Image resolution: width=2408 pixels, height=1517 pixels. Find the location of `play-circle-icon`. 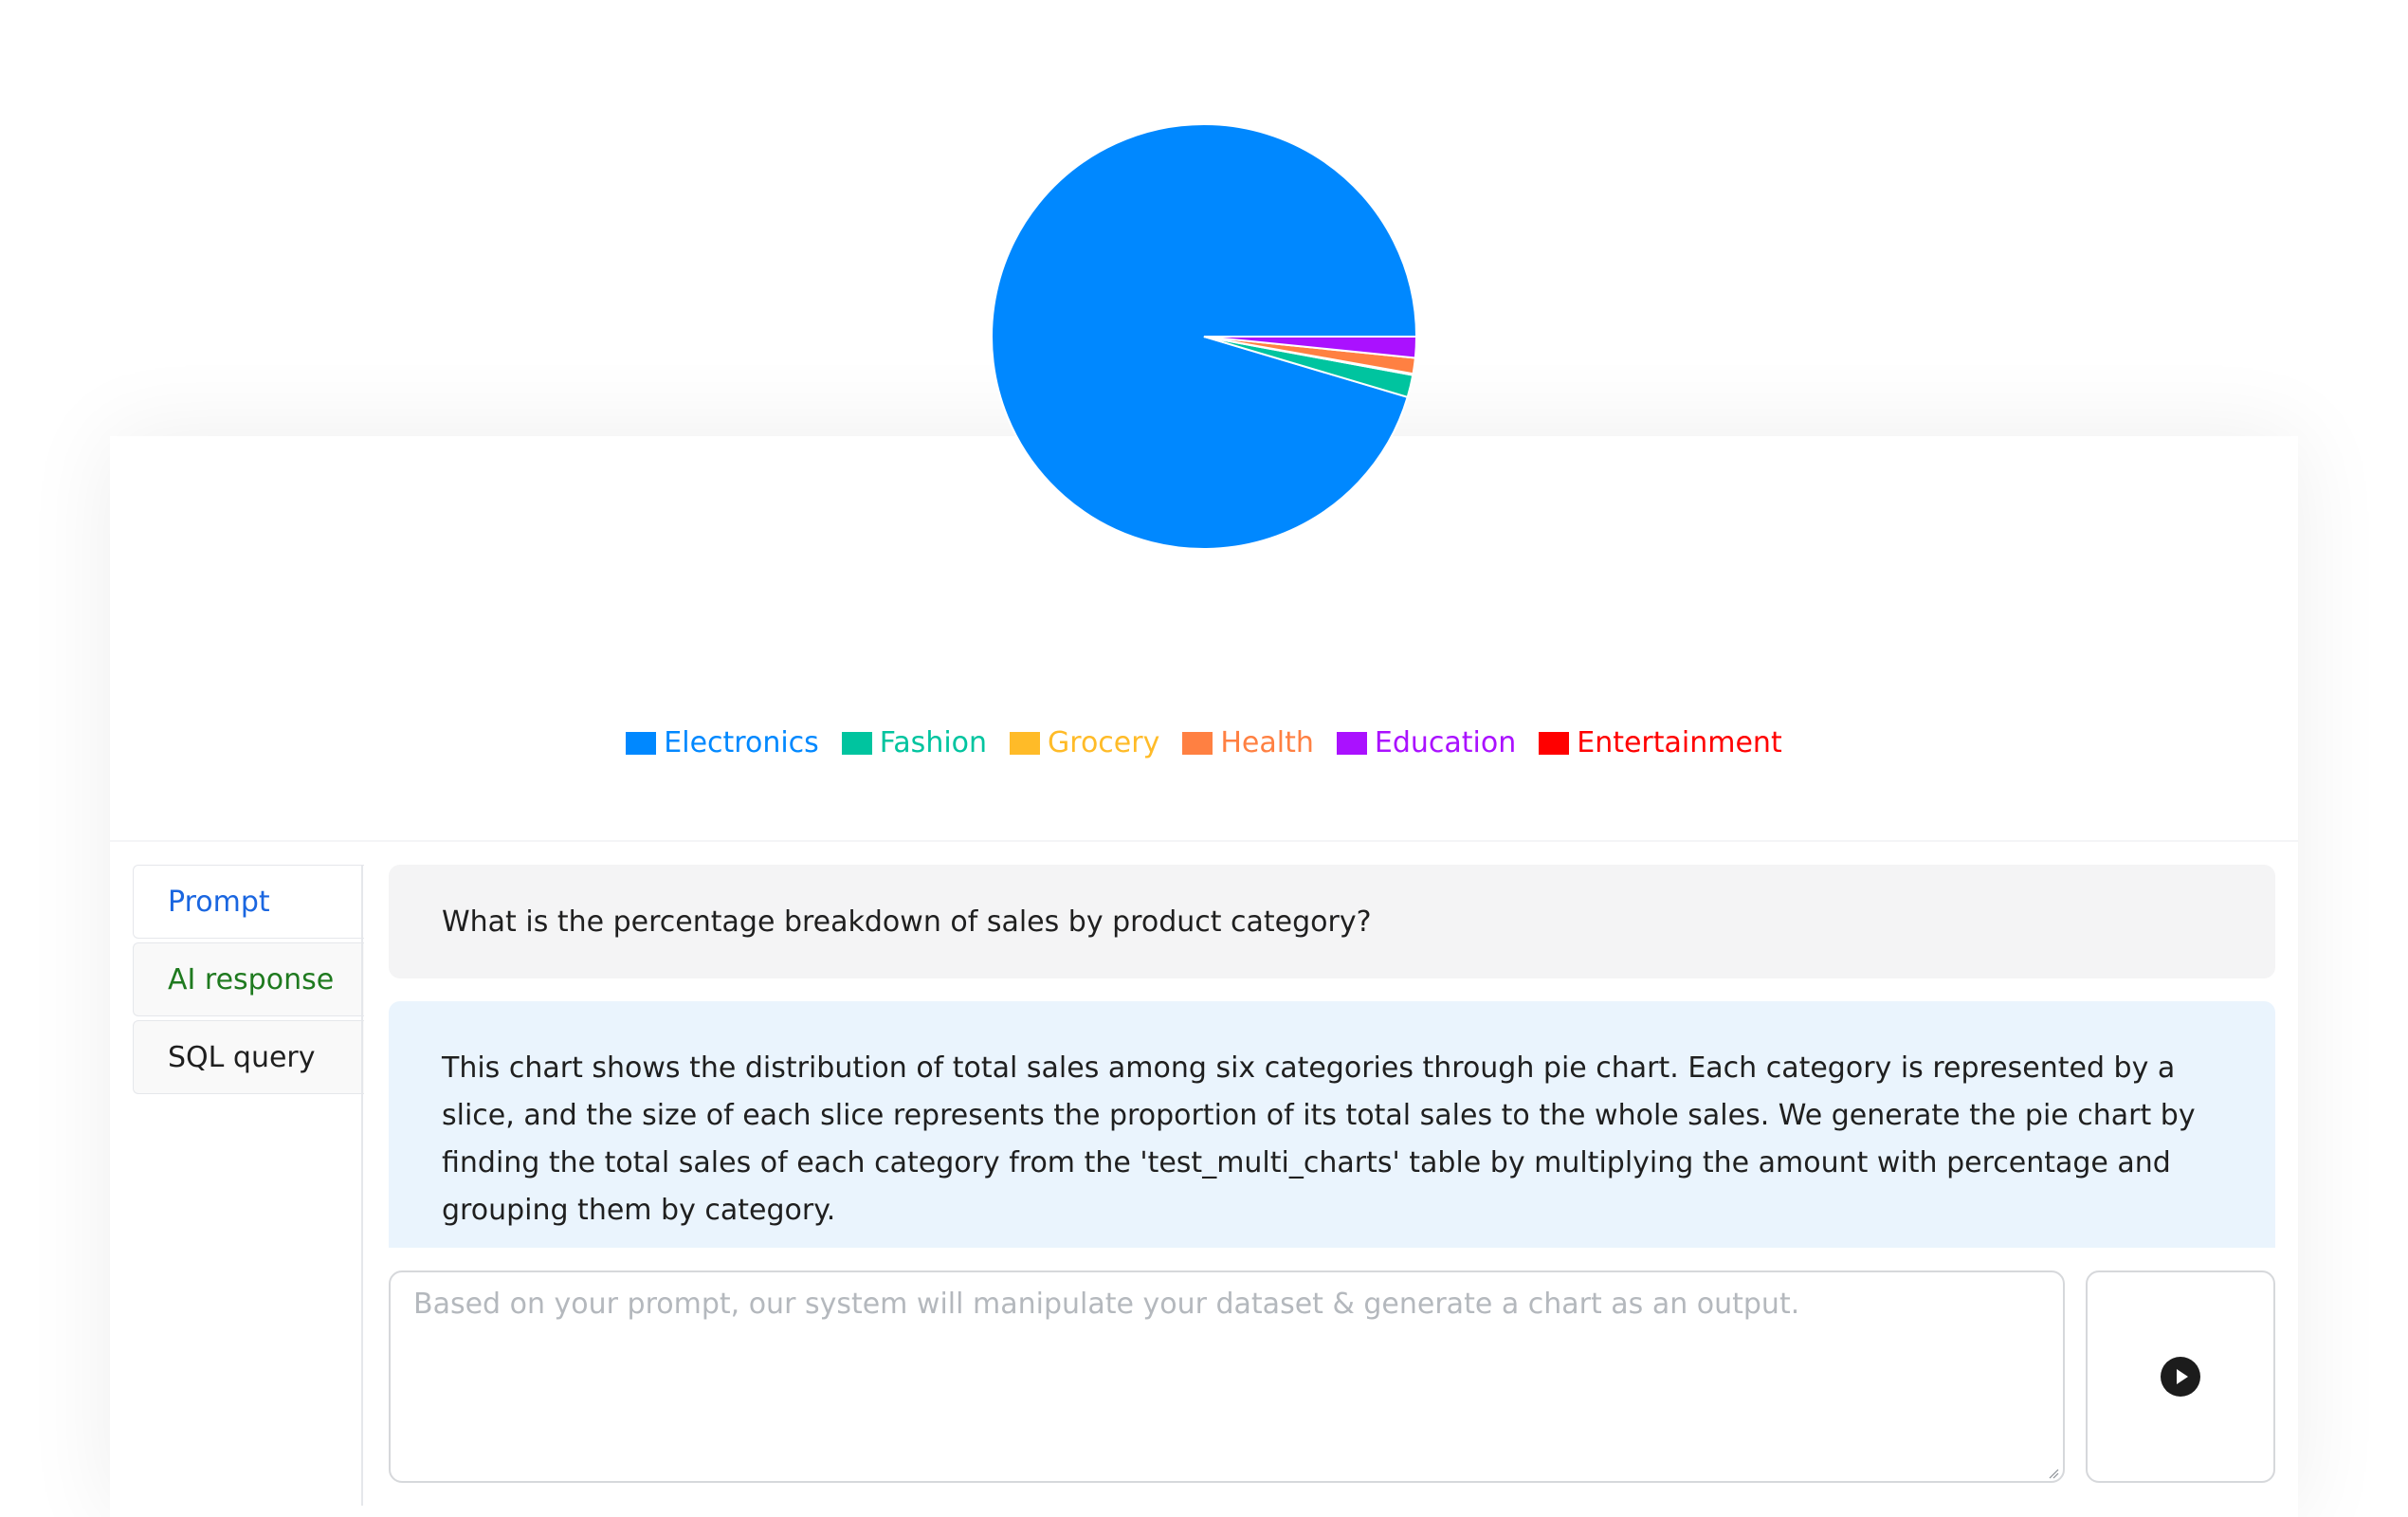

play-circle-icon is located at coordinates (2180, 1377).